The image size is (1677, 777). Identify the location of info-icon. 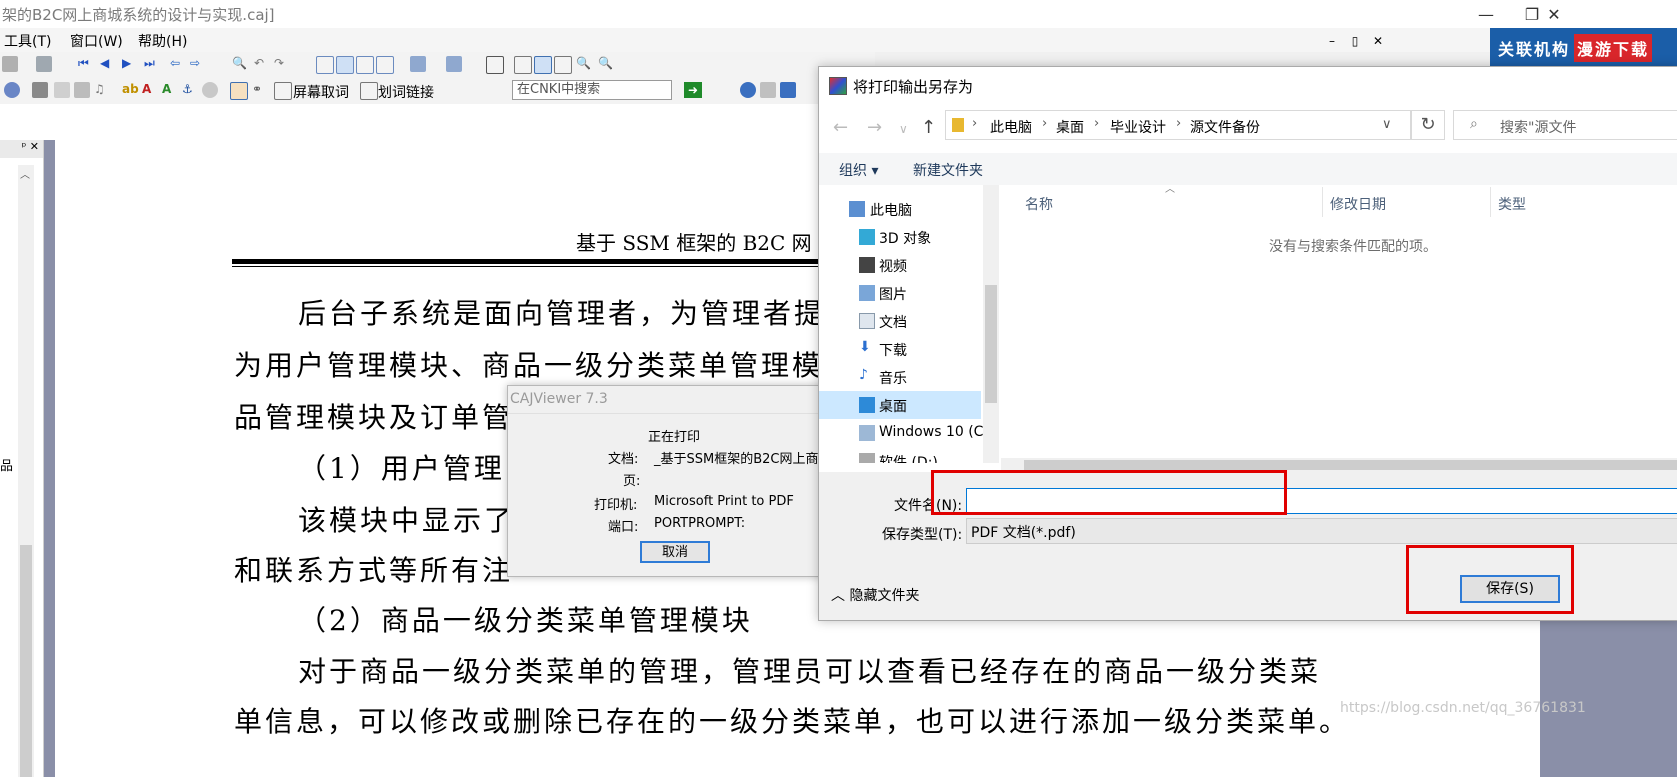
(788, 90).